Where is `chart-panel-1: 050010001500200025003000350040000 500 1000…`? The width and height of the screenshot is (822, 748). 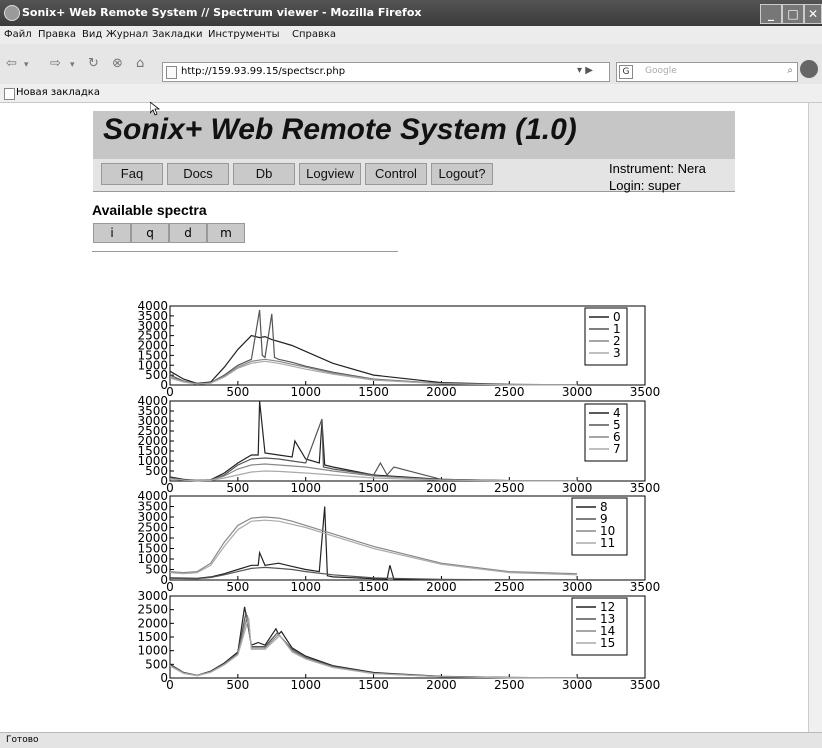
chart-panel-1: 050010001500200025003000350040000 500 1000… is located at coordinates (398, 444).